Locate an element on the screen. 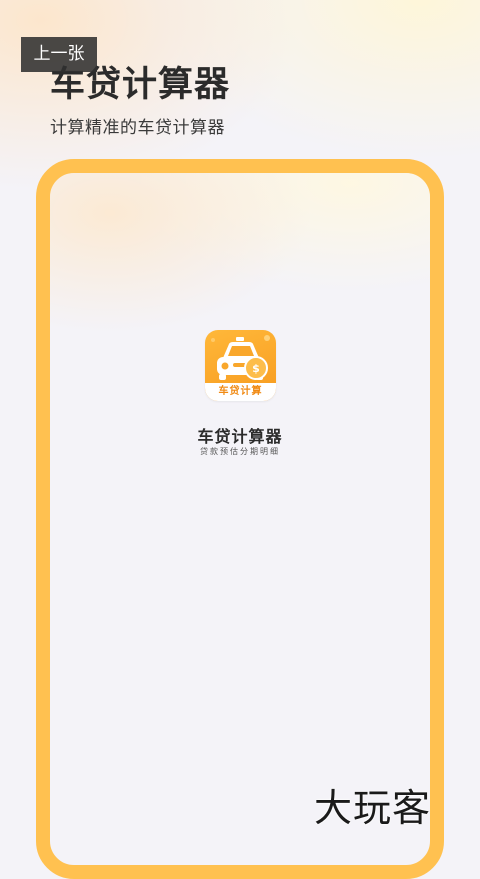 This screenshot has height=879, width=480. app-tagline: 贷款预估分期明细 is located at coordinates (240, 451).